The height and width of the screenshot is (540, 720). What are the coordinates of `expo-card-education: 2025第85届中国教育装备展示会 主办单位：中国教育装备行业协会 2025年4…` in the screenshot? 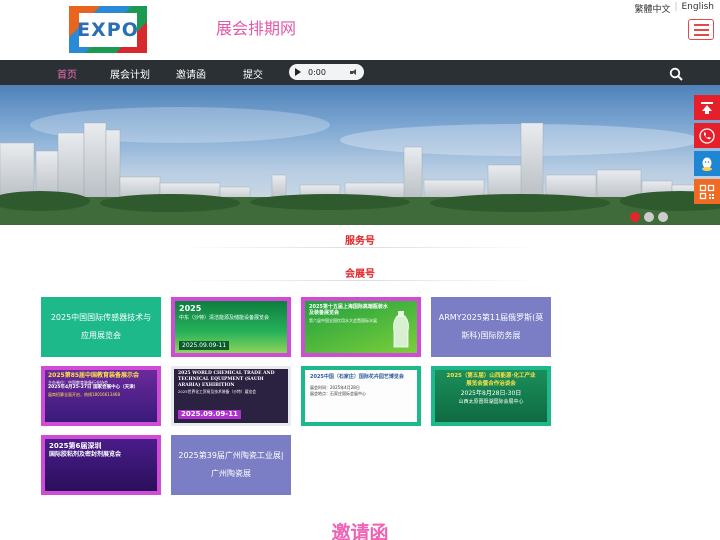 It's located at (101, 396).